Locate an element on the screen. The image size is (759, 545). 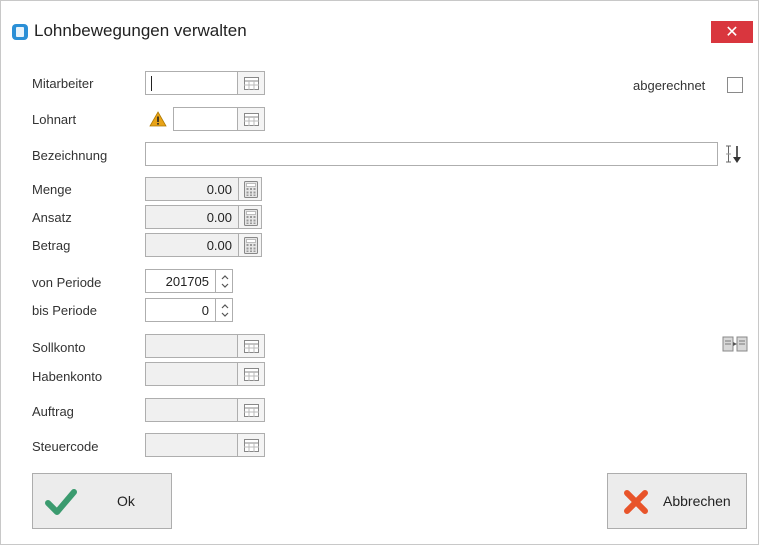
mitarbeiter-lookup-button is located at coordinates (251, 83).